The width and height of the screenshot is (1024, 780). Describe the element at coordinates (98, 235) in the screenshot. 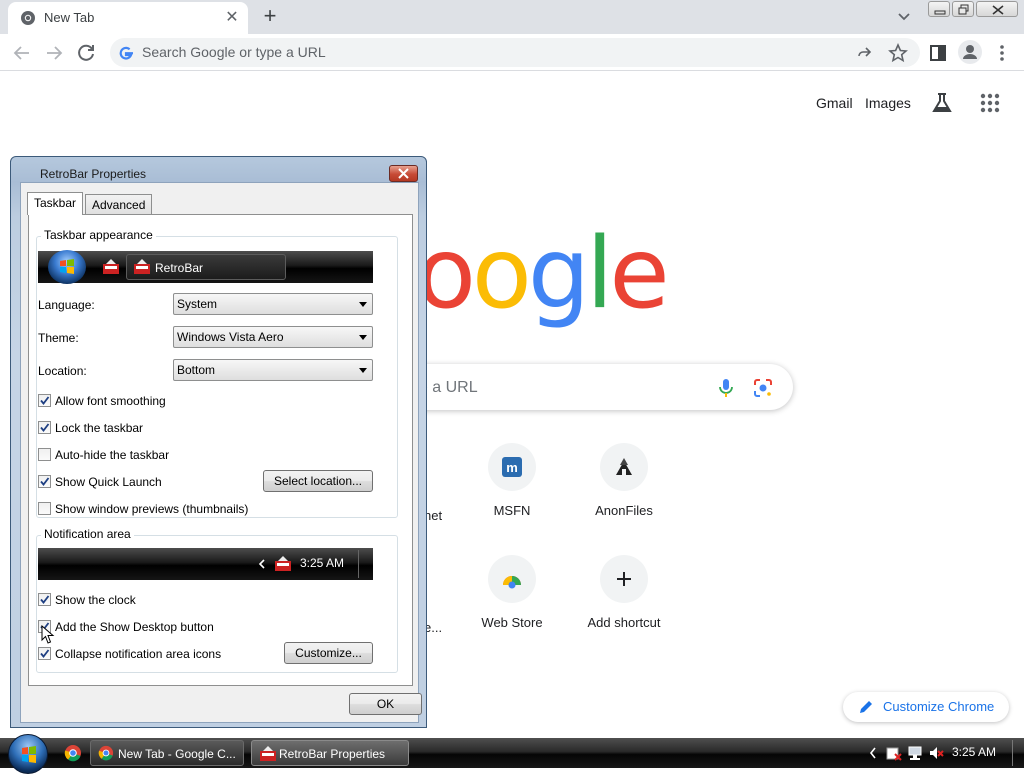

I see `group-label: Taskbar appearance` at that location.